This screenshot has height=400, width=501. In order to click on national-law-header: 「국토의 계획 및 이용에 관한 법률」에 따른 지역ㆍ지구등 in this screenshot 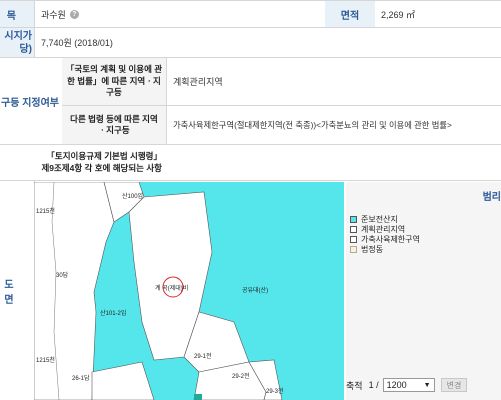, I will do `click(114, 81)`.